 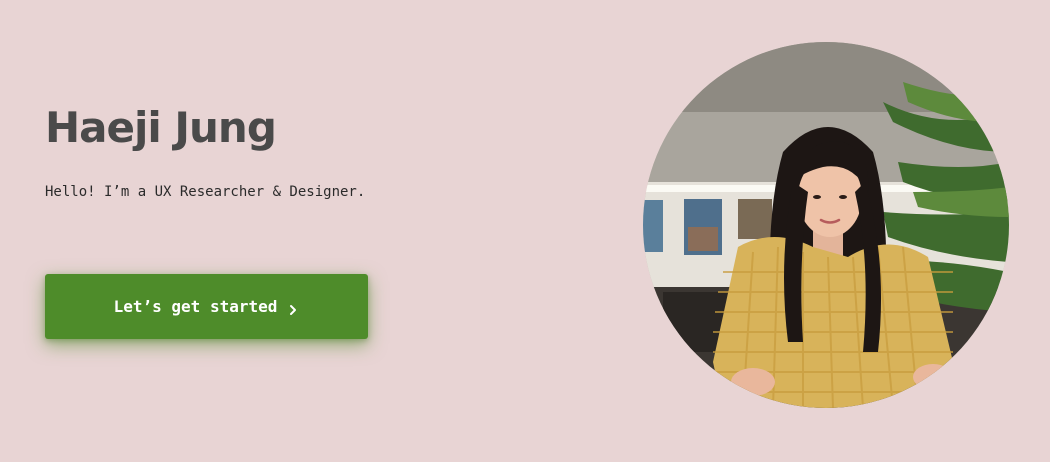 I want to click on tagline: Hello! I’m a UX Researcher & Designer., so click(x=205, y=192).